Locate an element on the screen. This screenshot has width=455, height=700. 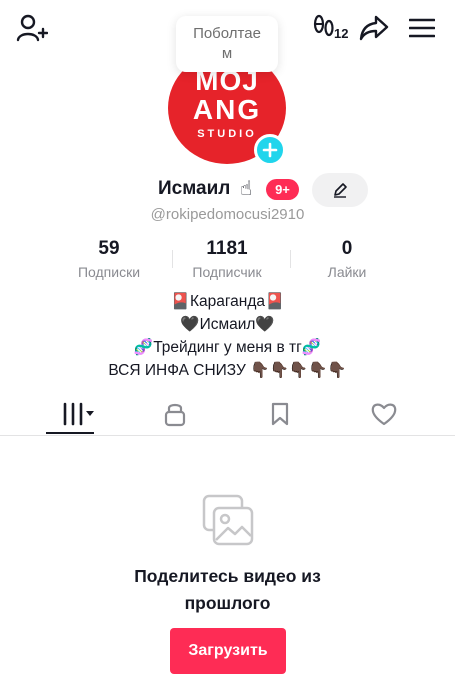
tab-liked is located at coordinates (384, 414).